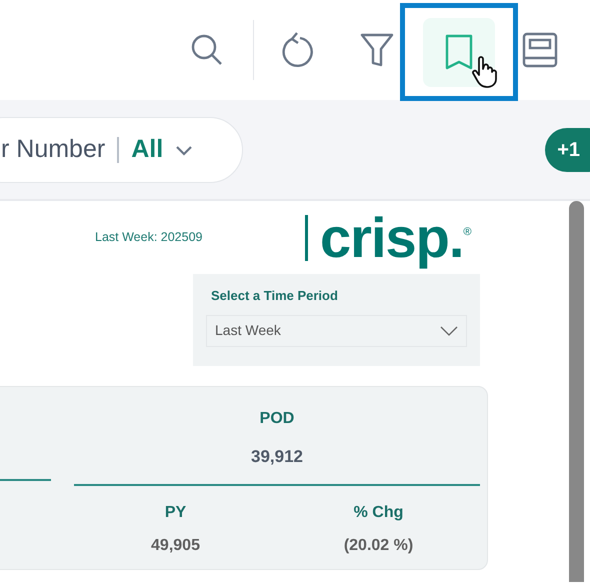  What do you see at coordinates (149, 237) in the screenshot?
I see `week-label: Last Week: 202509` at bounding box center [149, 237].